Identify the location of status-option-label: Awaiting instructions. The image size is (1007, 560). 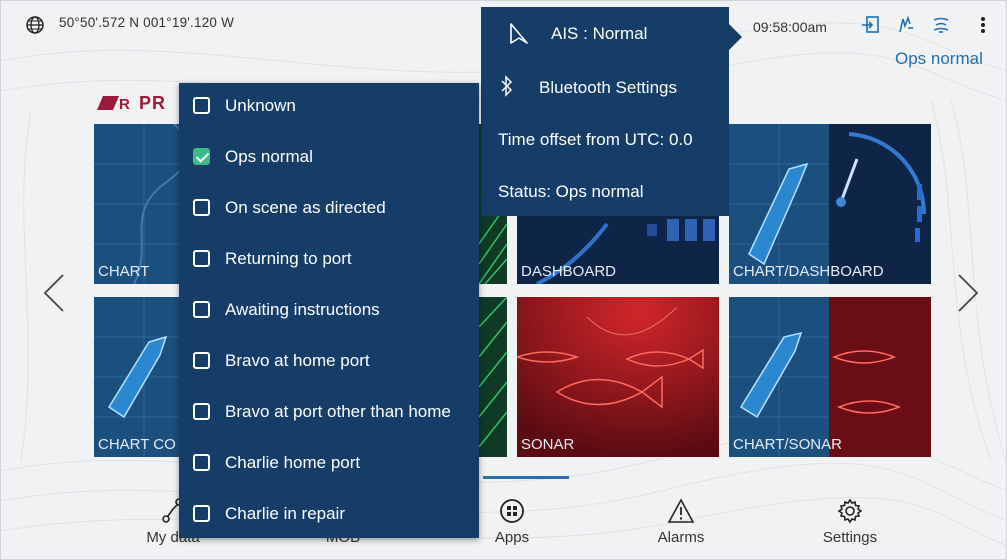
(302, 309).